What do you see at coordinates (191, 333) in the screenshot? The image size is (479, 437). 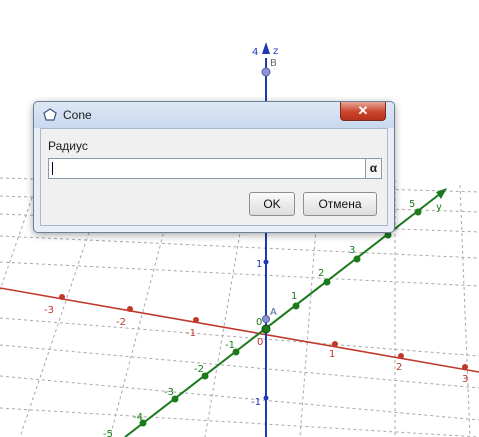 I see `x-tick-label: -1` at bounding box center [191, 333].